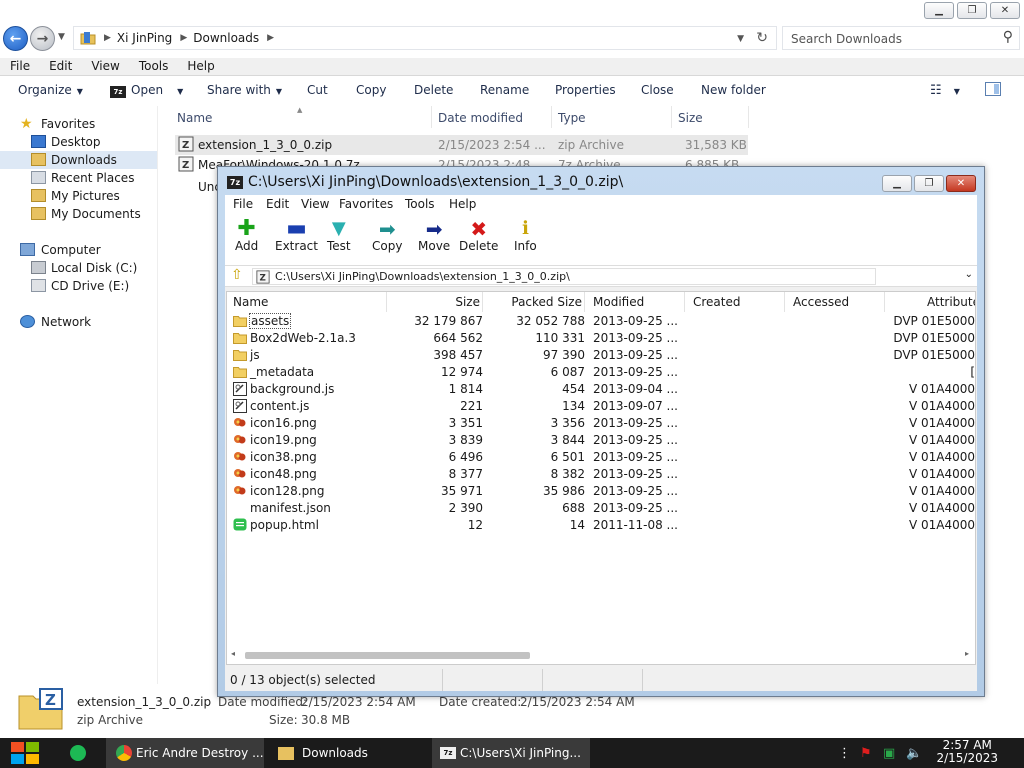 Image resolution: width=1024 pixels, height=768 pixels. I want to click on recent-pages-button: ▼, so click(61, 37).